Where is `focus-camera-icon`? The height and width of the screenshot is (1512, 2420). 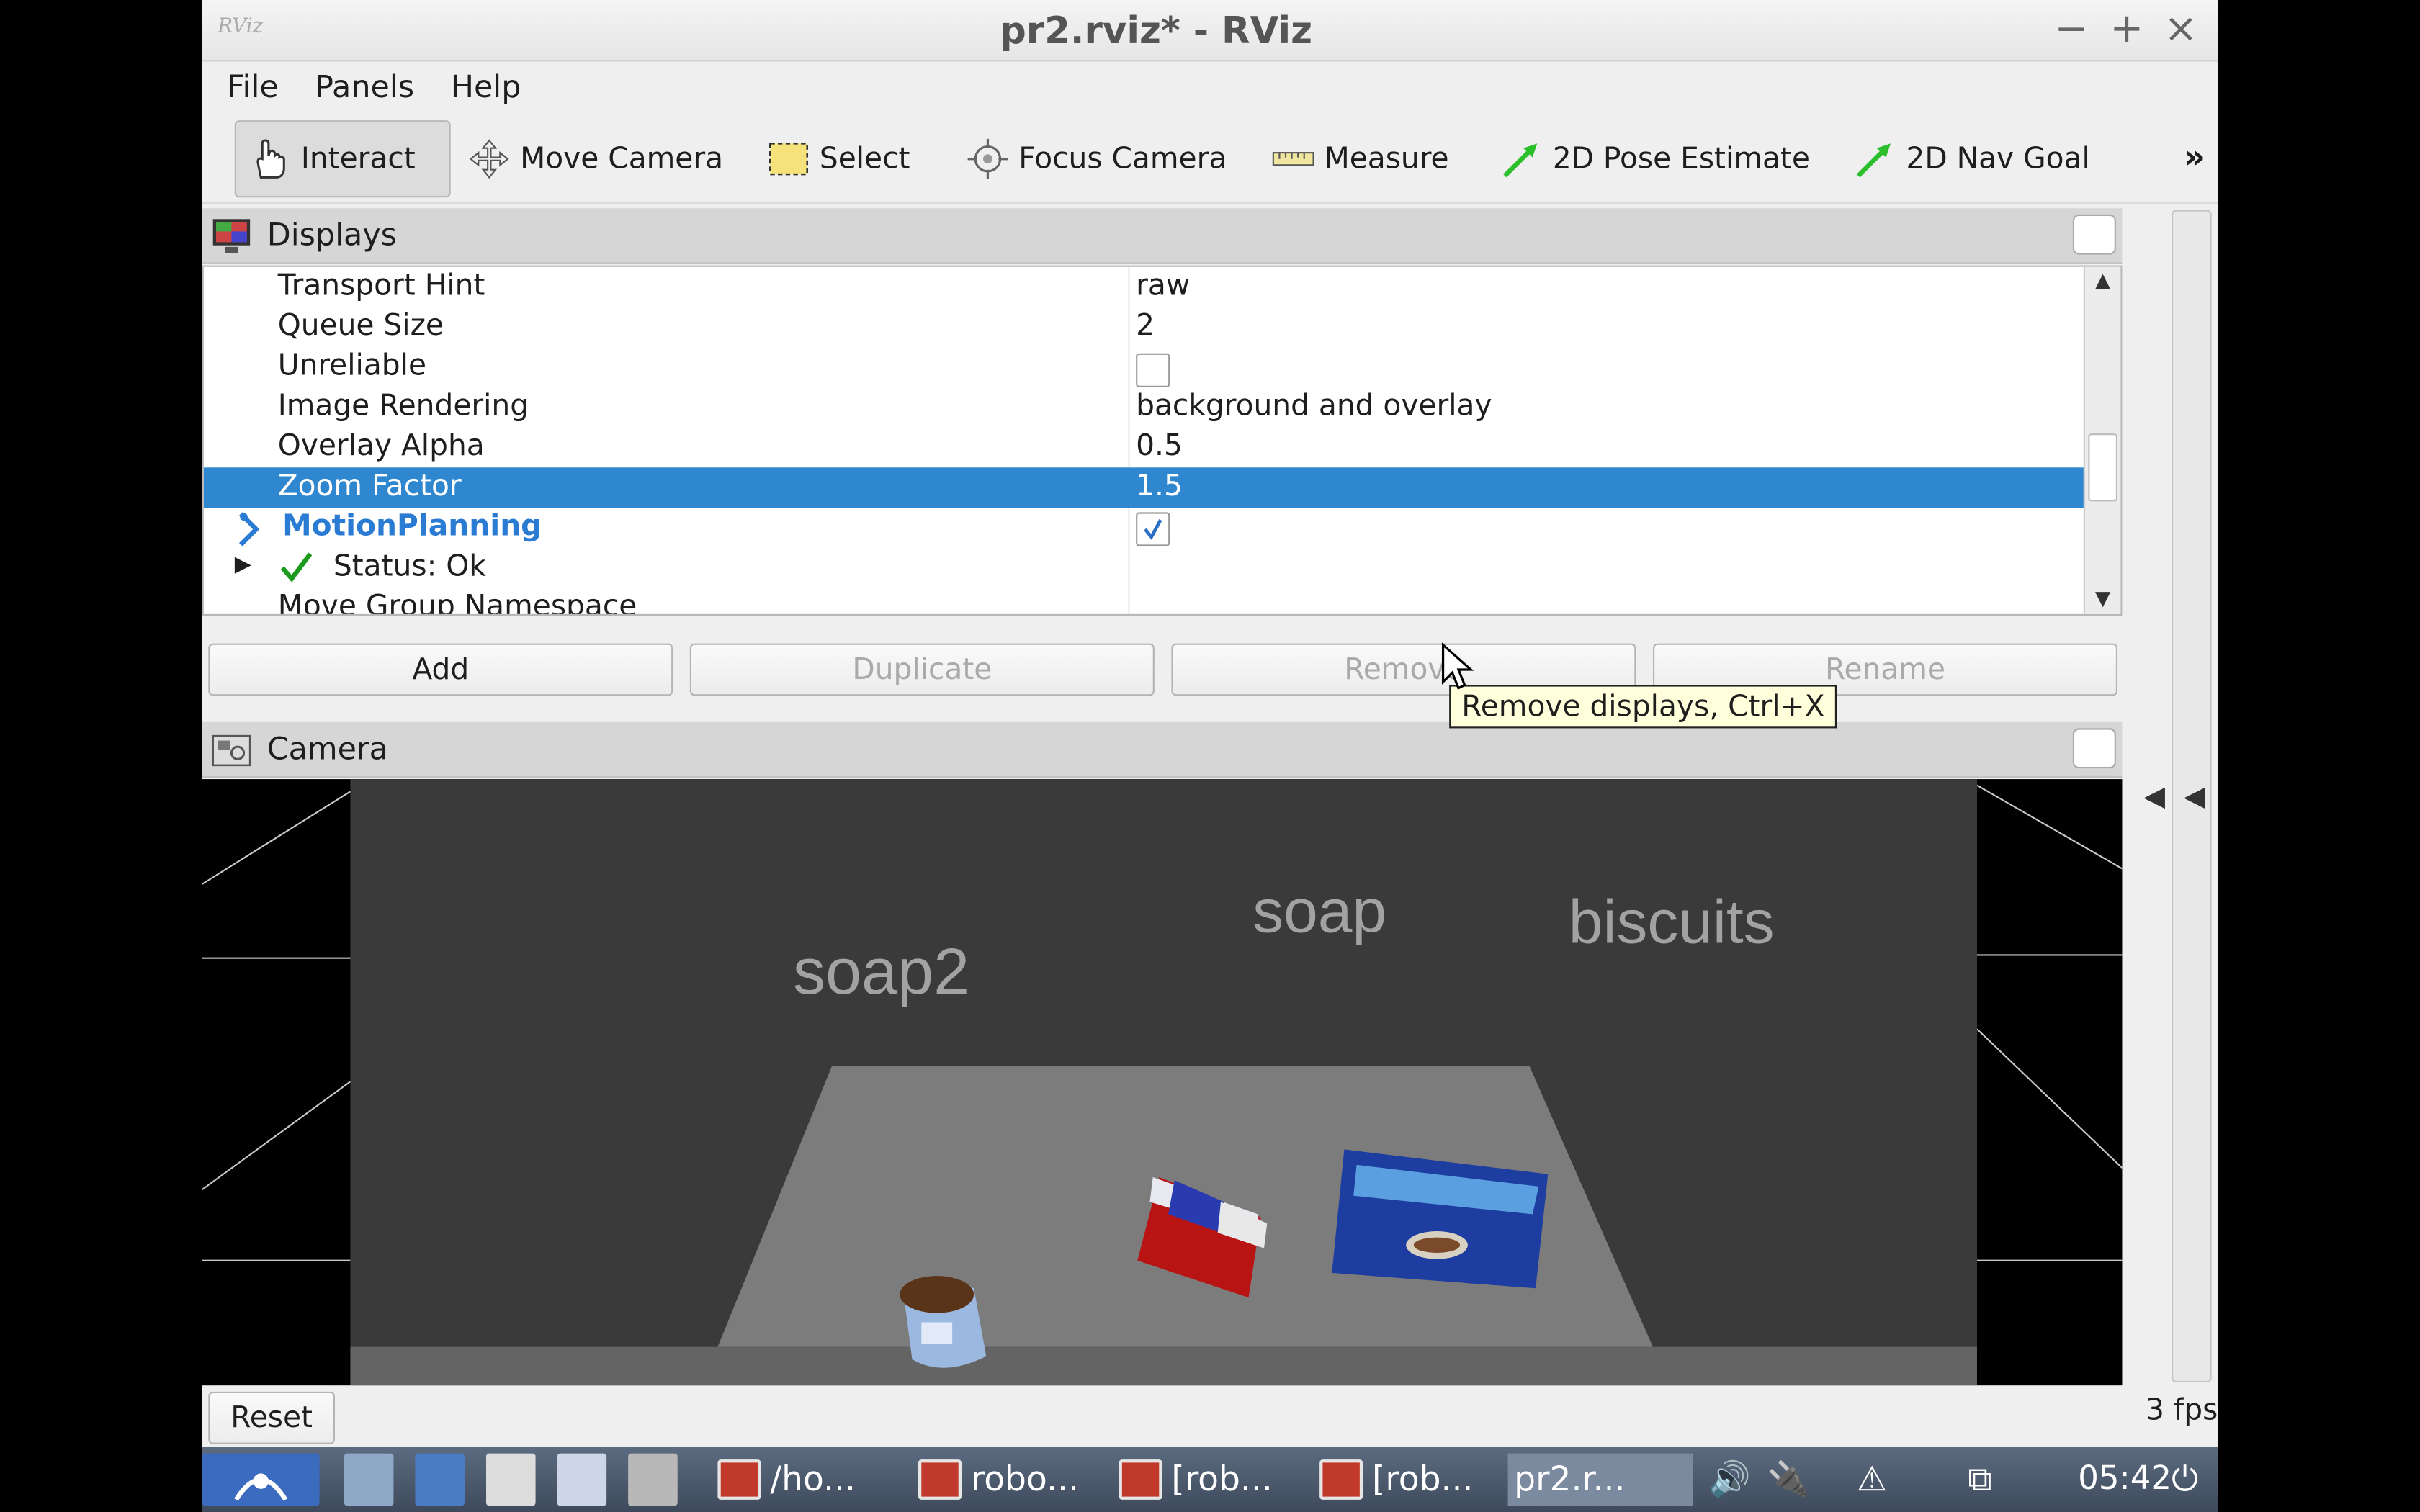
focus-camera-icon is located at coordinates (987, 159).